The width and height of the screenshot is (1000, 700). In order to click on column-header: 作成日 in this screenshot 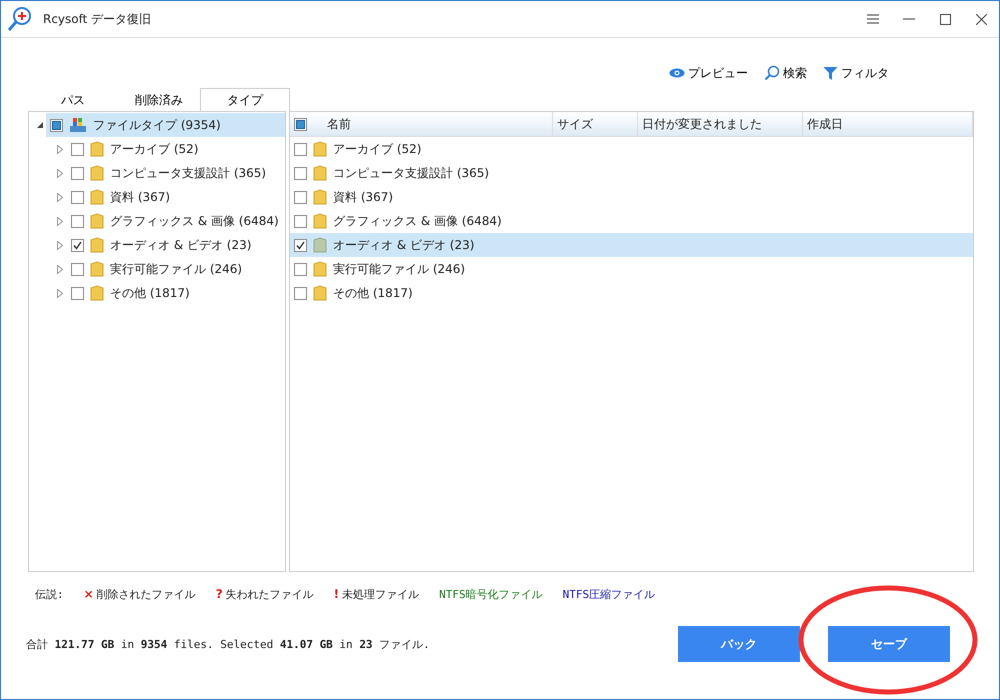, I will do `click(888, 124)`.